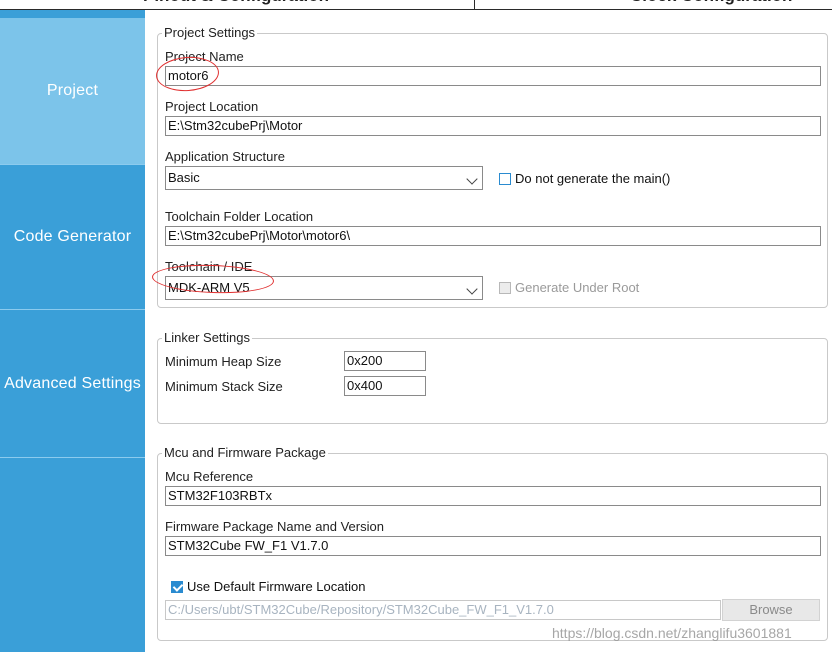  I want to click on firmware-package-input: STM32Cube FW_F1 V1.7.0, so click(493, 546).